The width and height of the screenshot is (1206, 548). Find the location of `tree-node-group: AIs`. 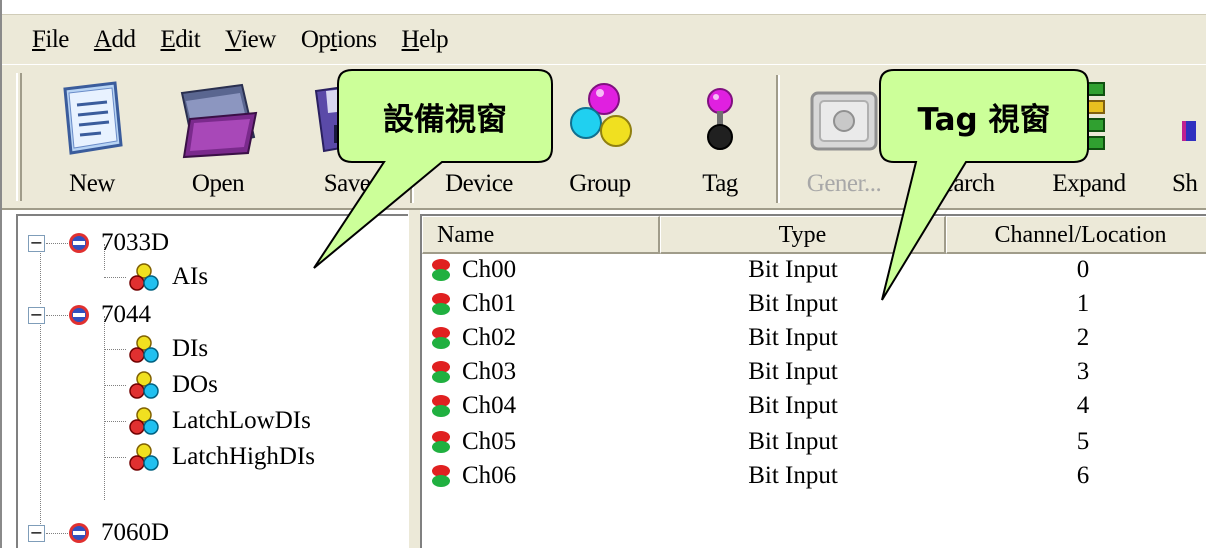

tree-node-group: AIs is located at coordinates (156, 277).